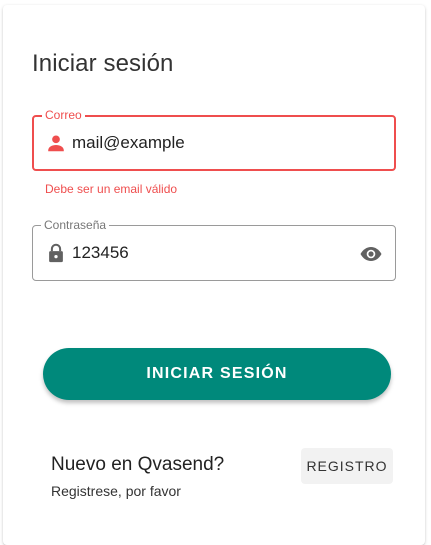 The image size is (431, 545). Describe the element at coordinates (371, 254) in the screenshot. I see `eye-icon` at that location.